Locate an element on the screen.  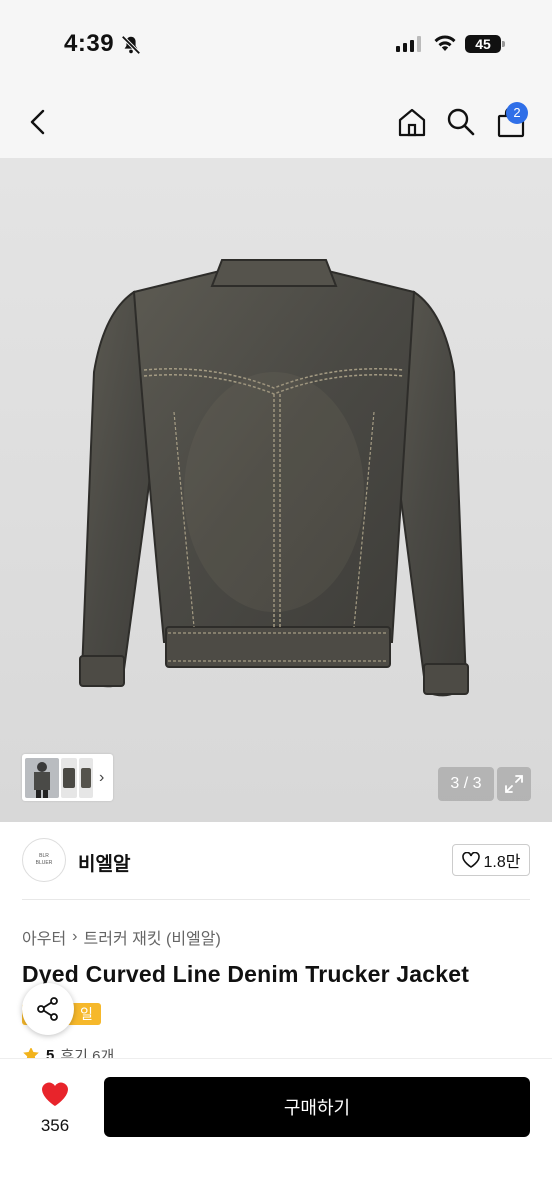
cart-count-badge: 2 is located at coordinates (517, 113).